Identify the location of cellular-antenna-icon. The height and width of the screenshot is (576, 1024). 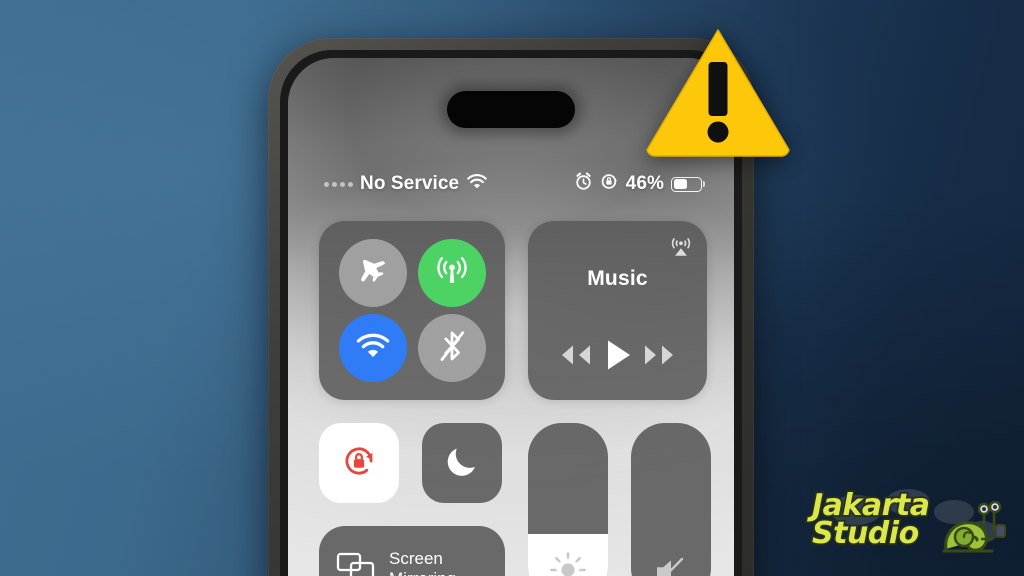
(452, 272).